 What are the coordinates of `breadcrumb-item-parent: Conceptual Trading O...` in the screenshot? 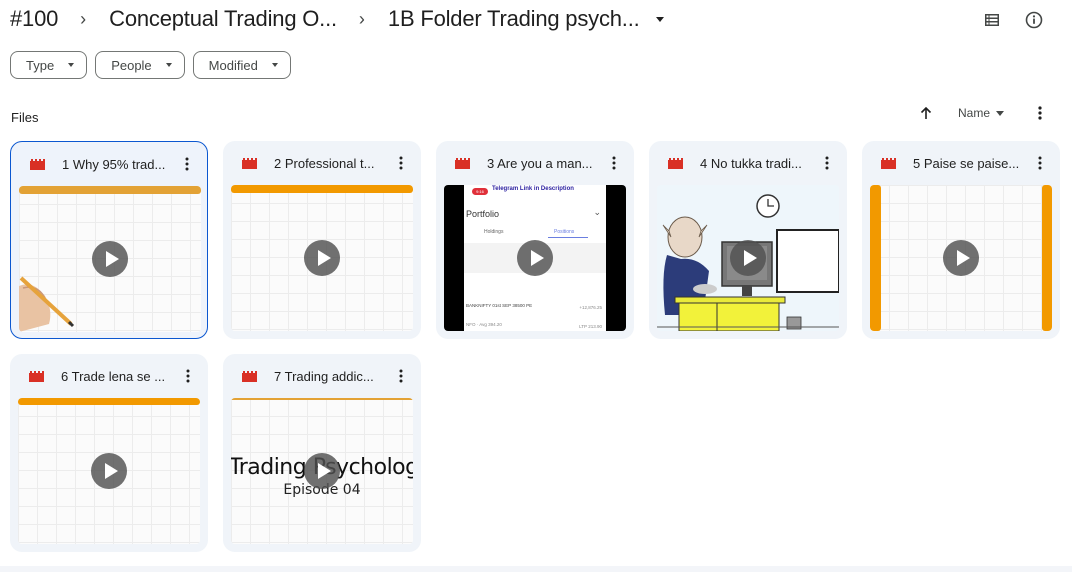 It's located at (223, 19).